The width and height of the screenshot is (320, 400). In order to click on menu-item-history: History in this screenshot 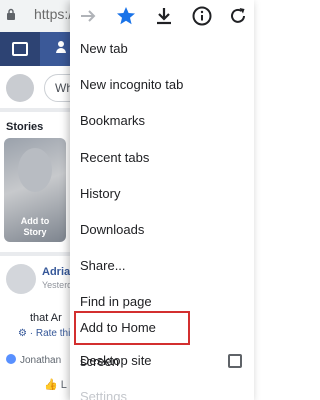, I will do `click(162, 194)`.